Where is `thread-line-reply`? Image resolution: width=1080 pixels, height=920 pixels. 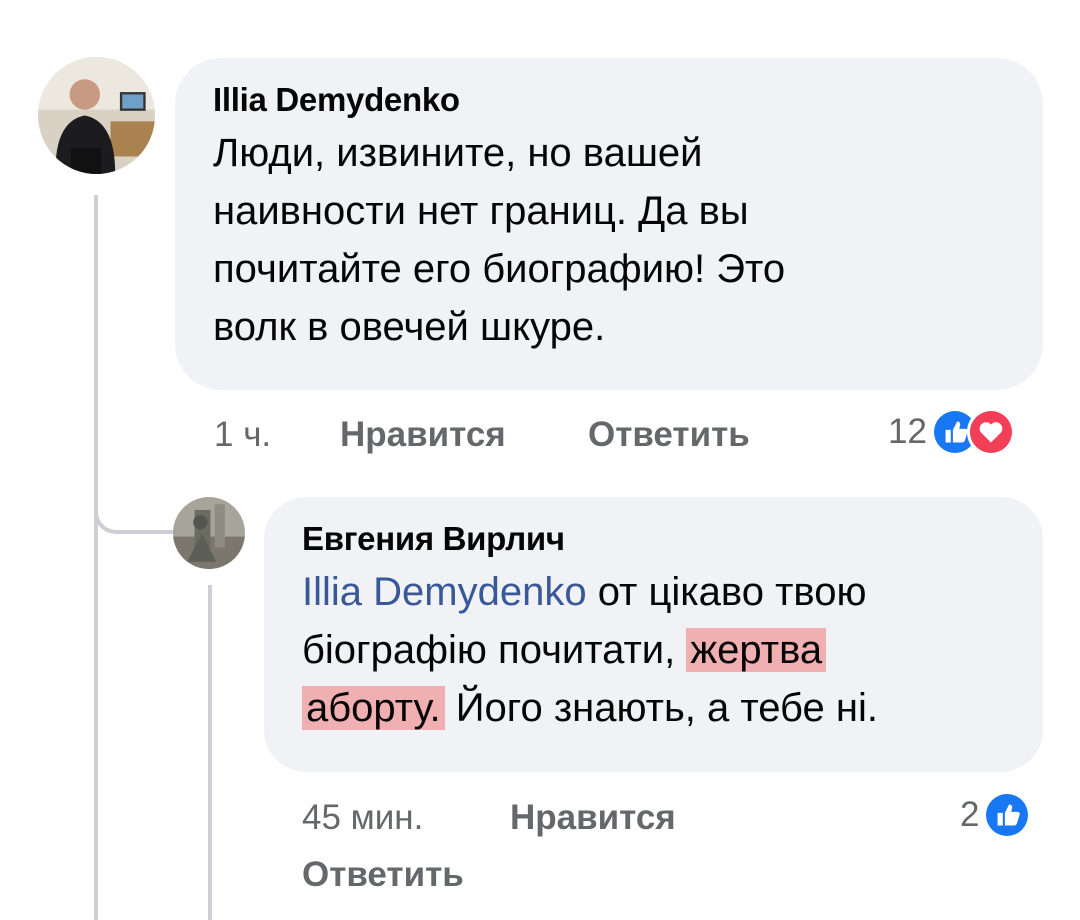
thread-line-reply is located at coordinates (210, 752).